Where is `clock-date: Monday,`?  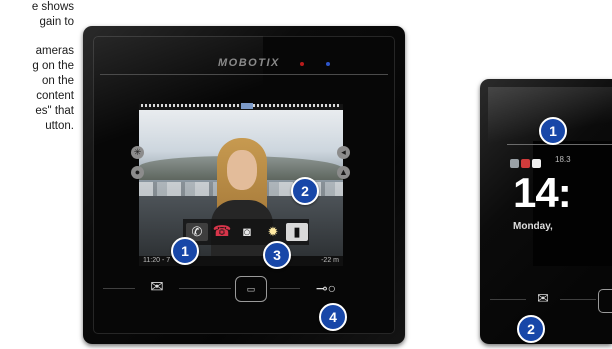
clock-date: Monday, is located at coordinates (533, 226).